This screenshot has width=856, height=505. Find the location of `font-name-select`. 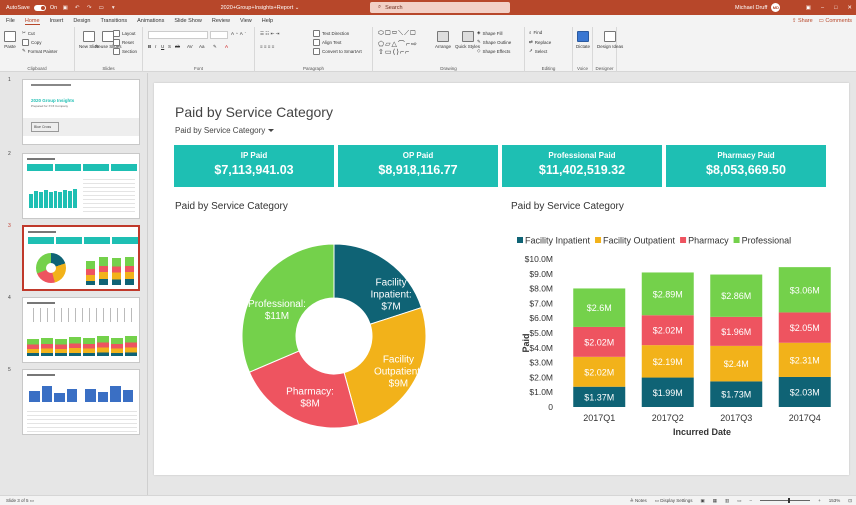

font-name-select is located at coordinates (178, 35).